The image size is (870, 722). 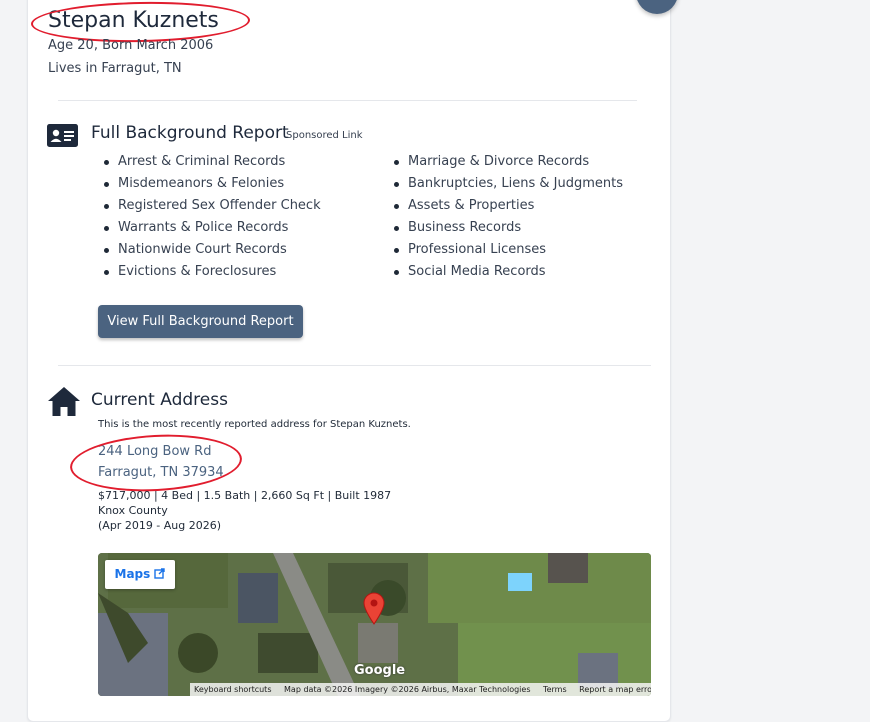 What do you see at coordinates (160, 525) in the screenshot?
I see `date-range: (Apr 2019 - Aug 2026)` at bounding box center [160, 525].